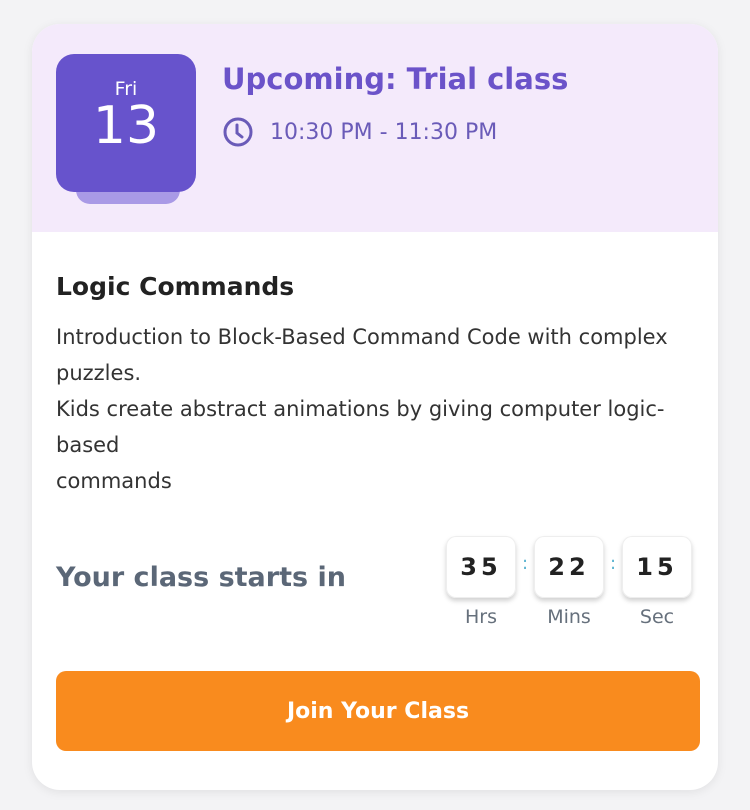  I want to click on hours-label: Hrs, so click(481, 617).